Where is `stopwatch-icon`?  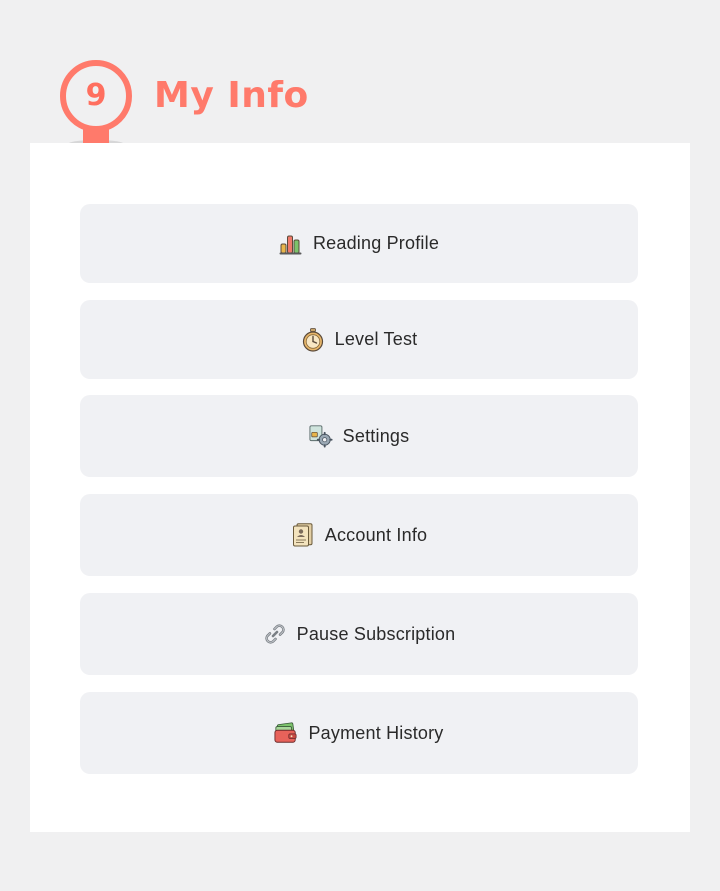
stopwatch-icon is located at coordinates (313, 339).